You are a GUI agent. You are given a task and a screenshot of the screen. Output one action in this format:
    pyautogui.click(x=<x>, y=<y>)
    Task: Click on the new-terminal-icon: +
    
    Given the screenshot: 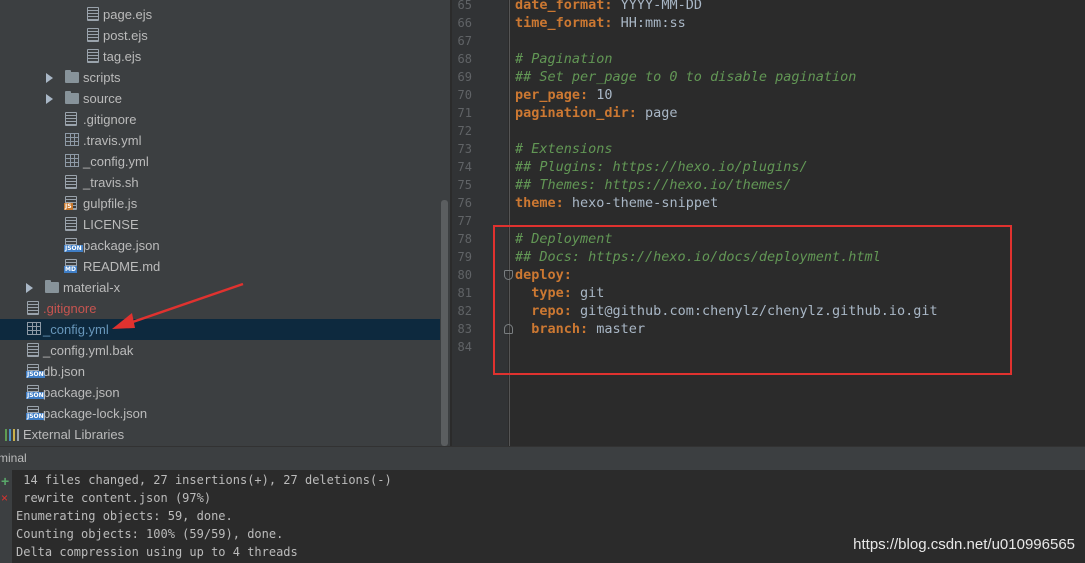 What is the action you would take?
    pyautogui.click(x=5, y=481)
    